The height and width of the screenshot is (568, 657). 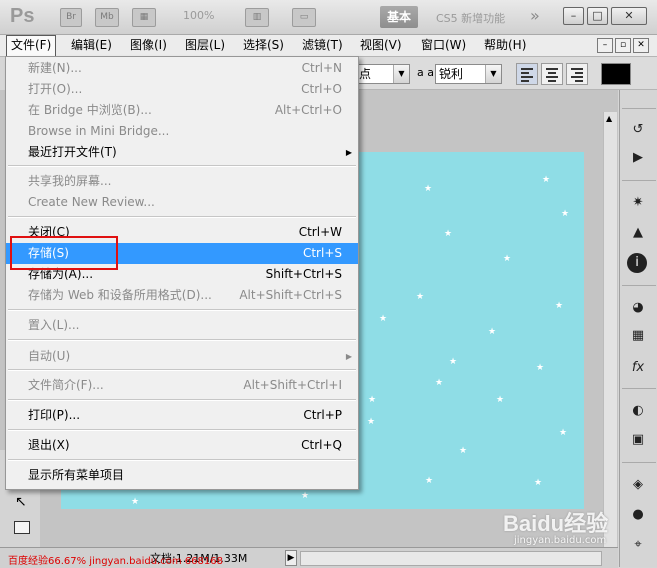 I want to click on cs5-new-features-button: CS5 新增功能, so click(x=470, y=18).